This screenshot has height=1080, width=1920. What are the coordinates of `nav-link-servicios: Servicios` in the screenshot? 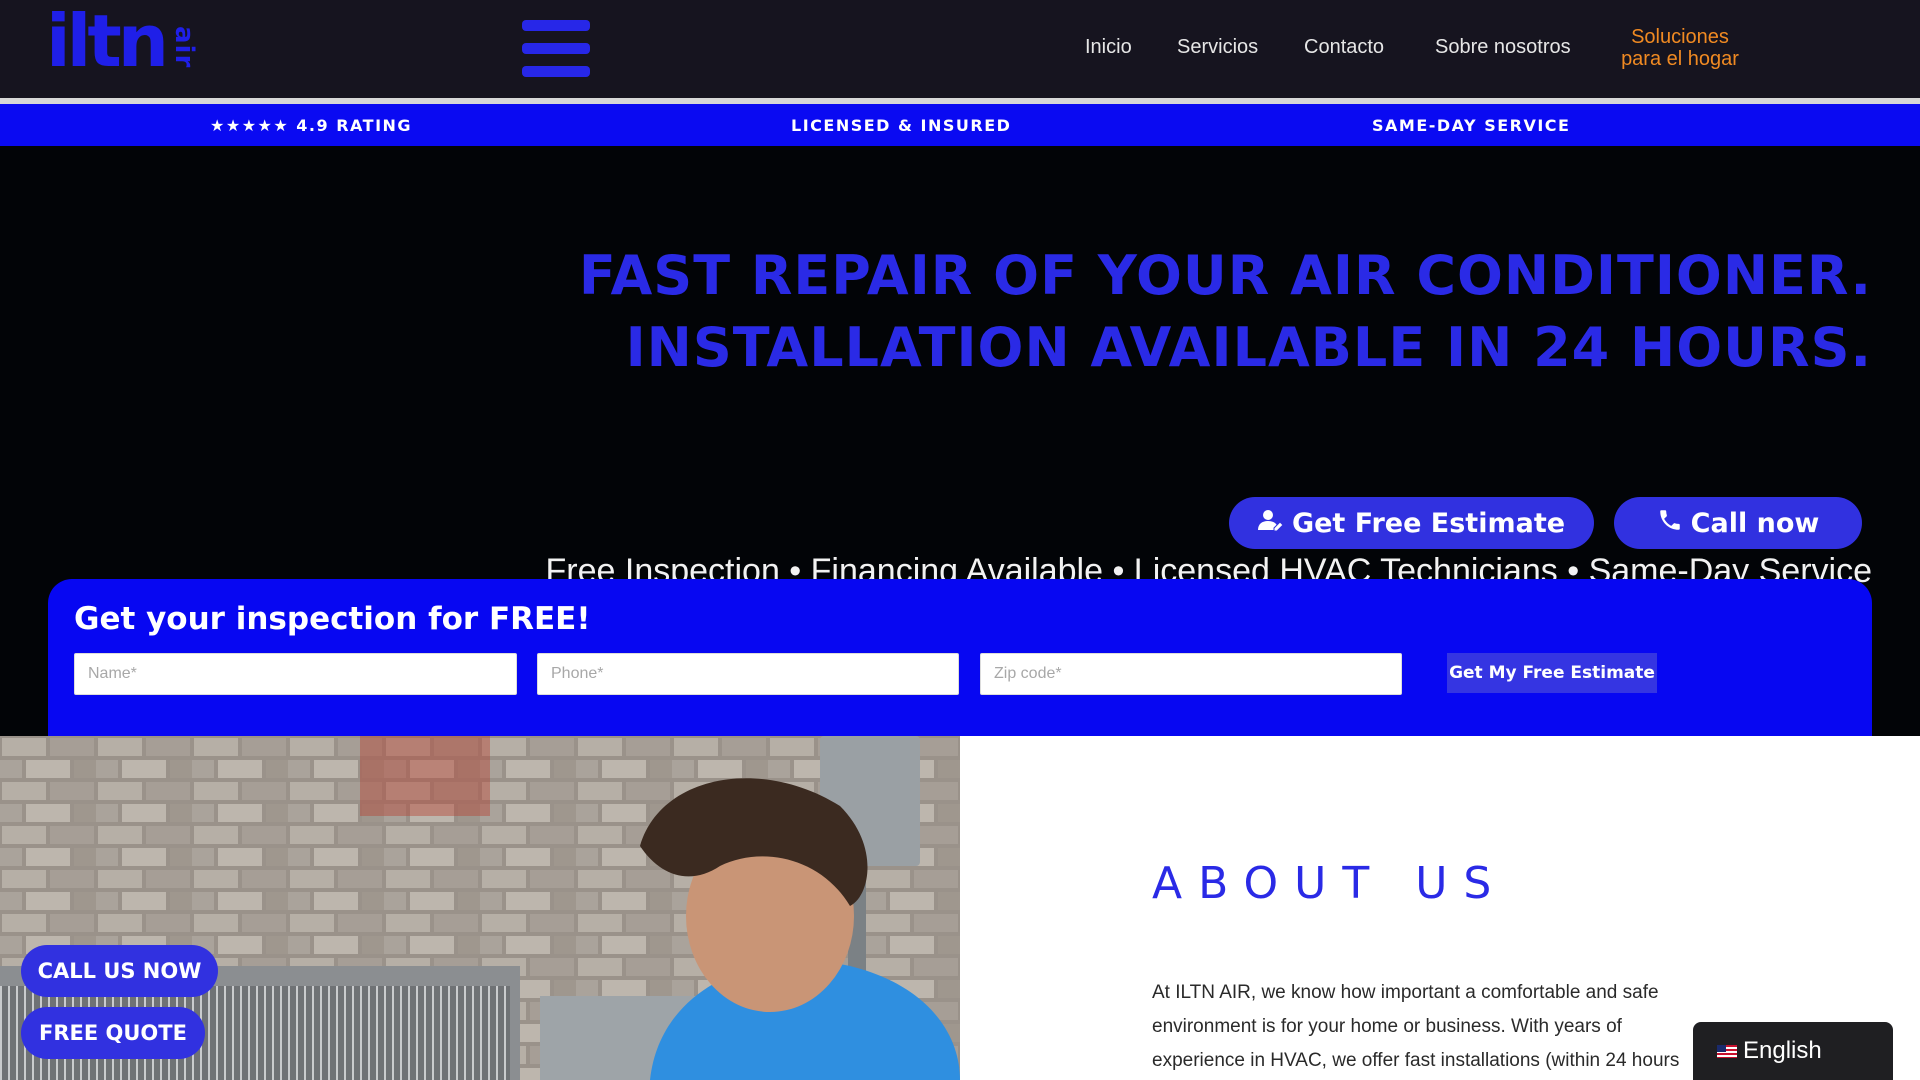 It's located at (1217, 47).